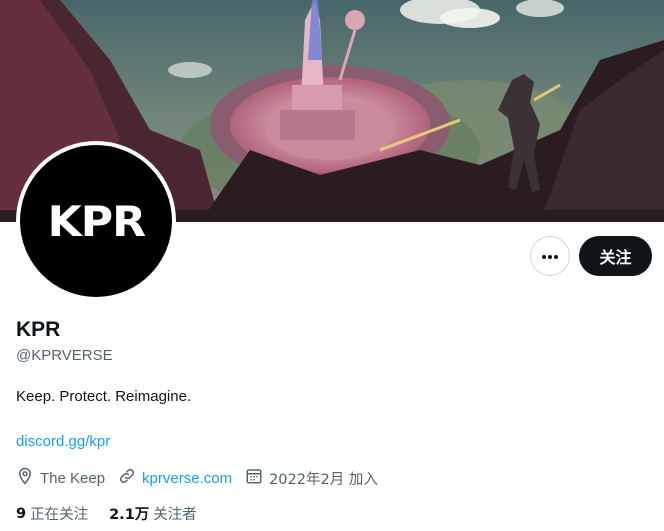 This screenshot has height=531, width=664. I want to click on profile-name: KPR, so click(38, 329).